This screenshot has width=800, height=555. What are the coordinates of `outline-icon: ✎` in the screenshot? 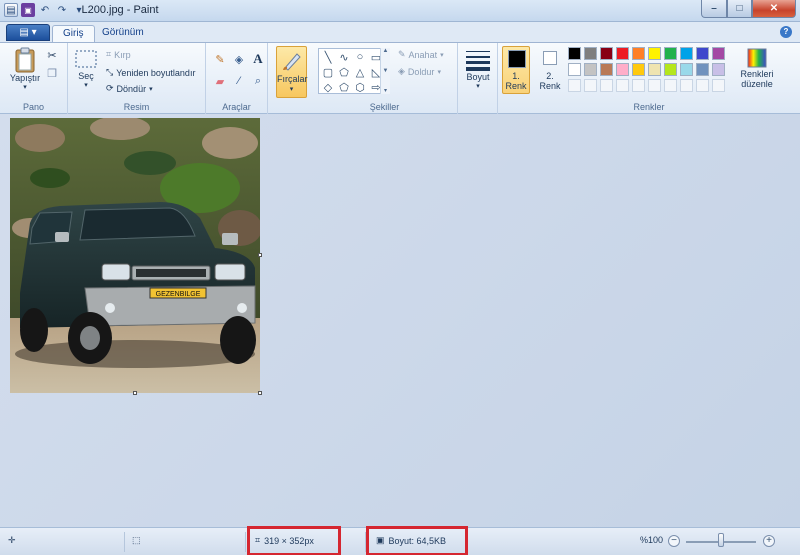 It's located at (402, 54).